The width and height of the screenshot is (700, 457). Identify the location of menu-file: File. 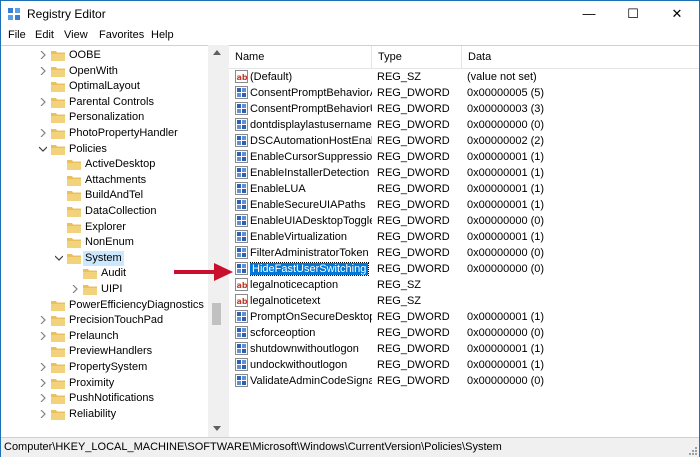
(17, 35).